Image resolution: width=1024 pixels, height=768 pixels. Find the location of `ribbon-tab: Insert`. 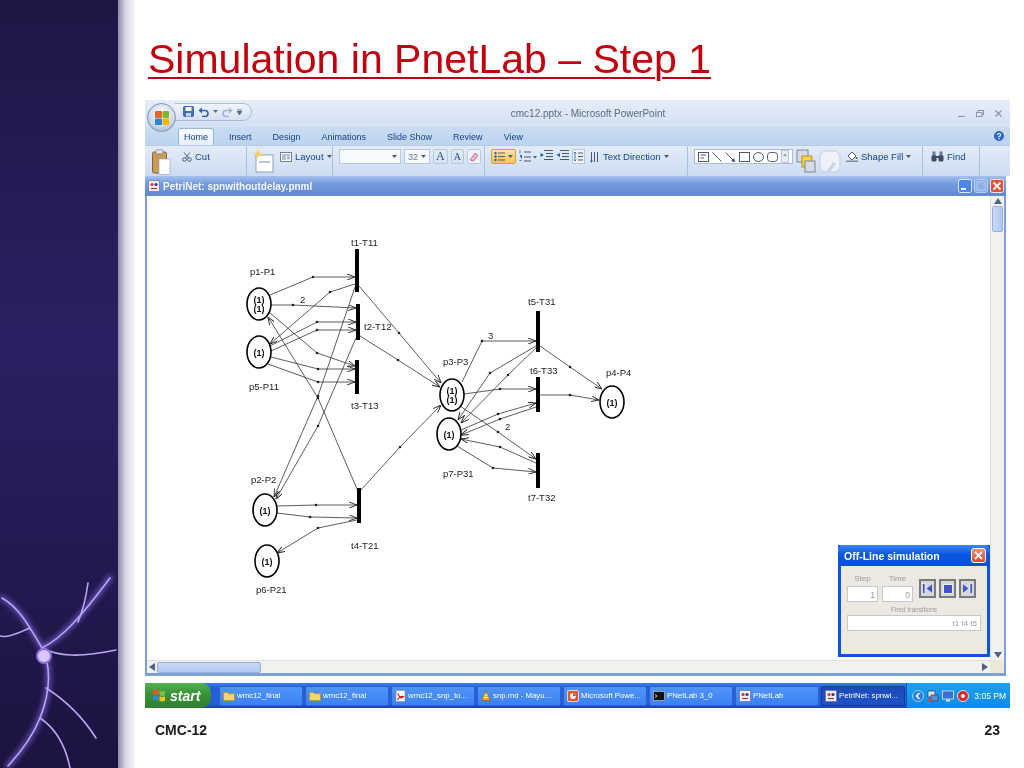

ribbon-tab: Insert is located at coordinates (240, 136).